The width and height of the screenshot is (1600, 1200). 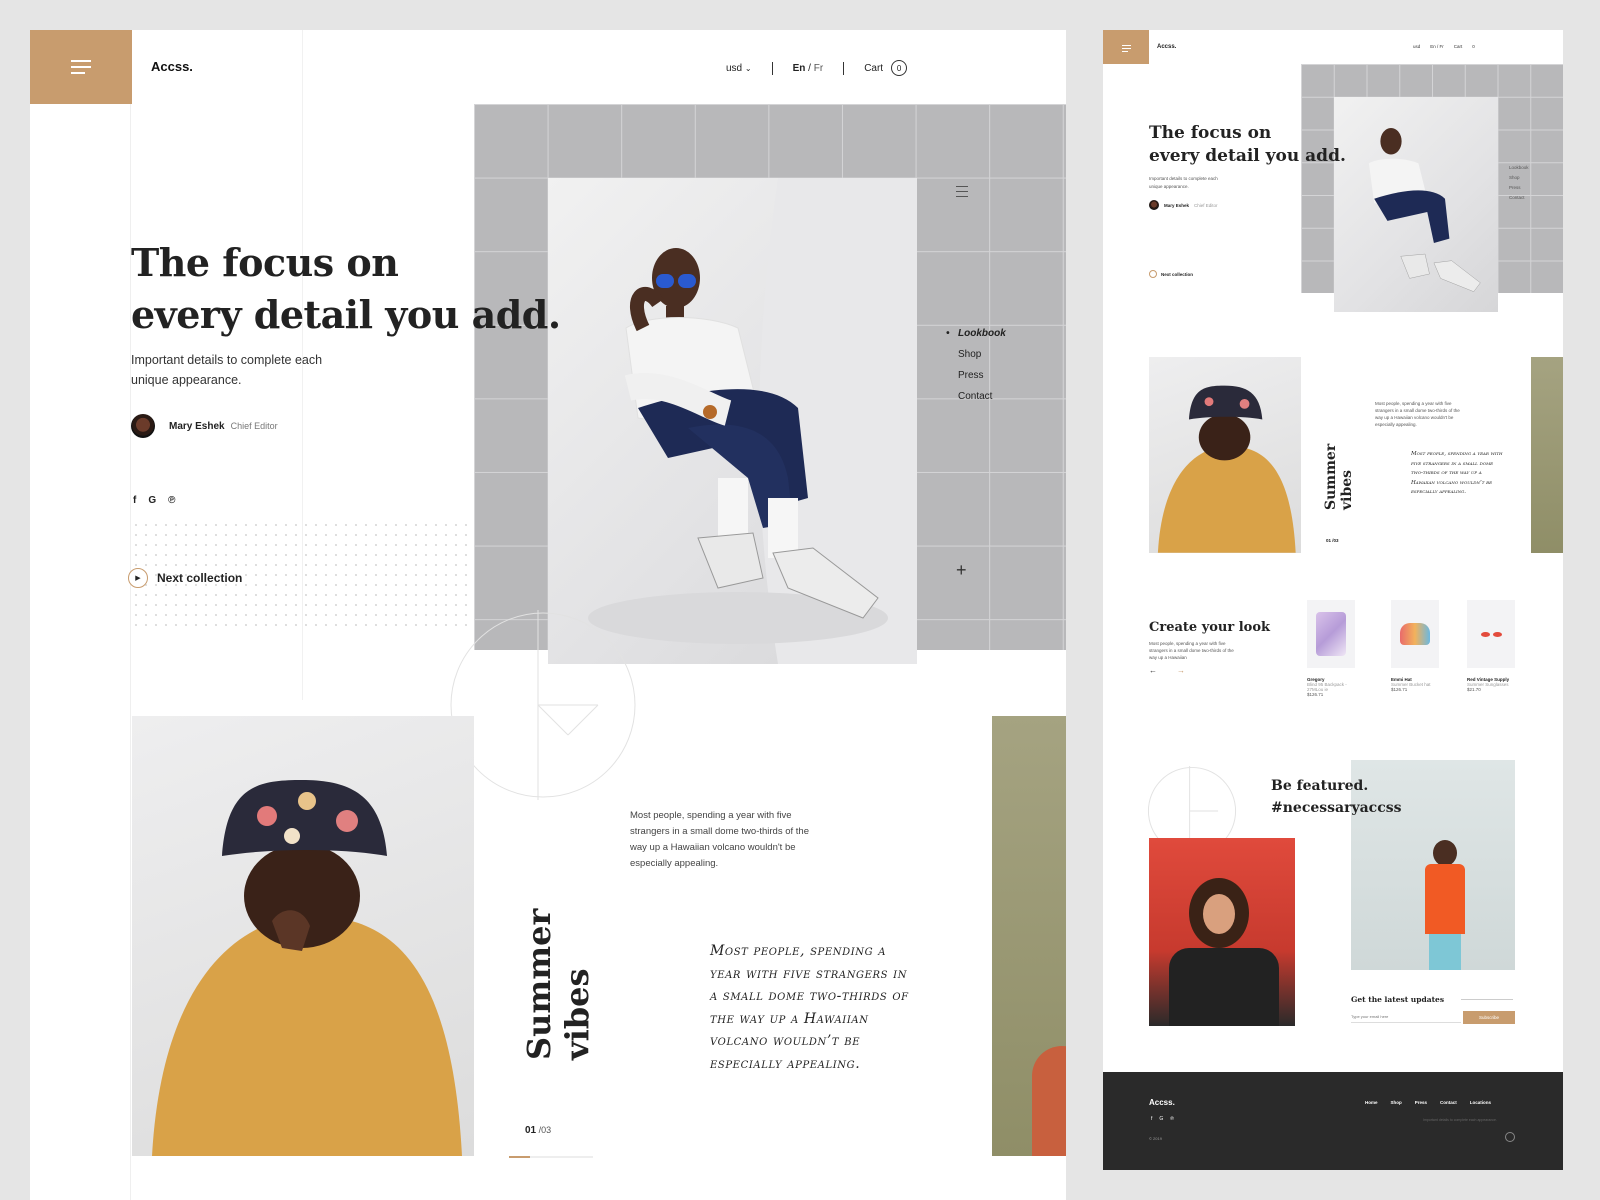 What do you see at coordinates (1519, 188) in the screenshot?
I see `mini-nav-press: Press` at bounding box center [1519, 188].